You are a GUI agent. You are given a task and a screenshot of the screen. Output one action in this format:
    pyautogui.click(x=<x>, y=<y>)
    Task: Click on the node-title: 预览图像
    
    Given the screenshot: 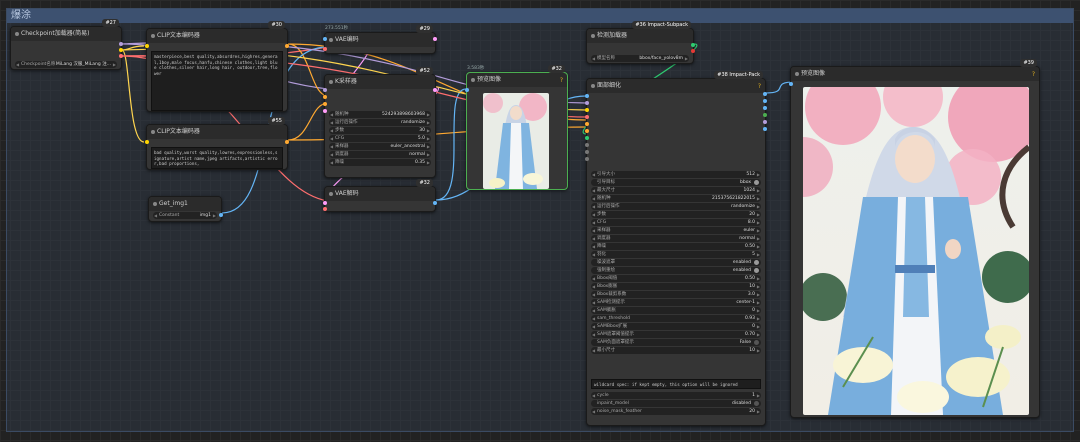 What is the action you would take?
    pyautogui.click(x=517, y=80)
    